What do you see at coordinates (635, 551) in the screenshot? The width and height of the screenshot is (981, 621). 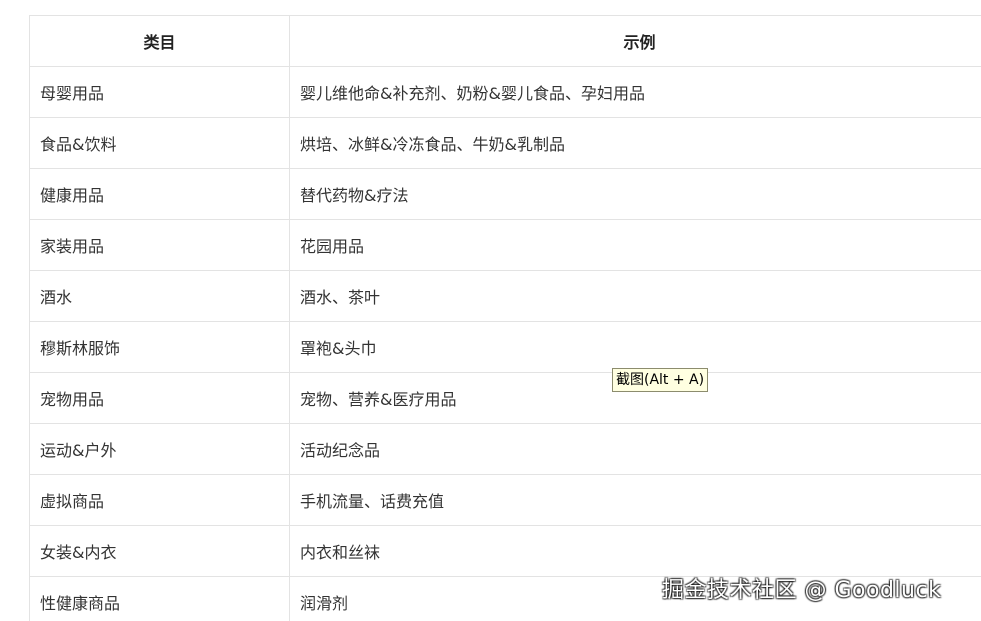 I see `examples-cell: 内衣和丝袜` at bounding box center [635, 551].